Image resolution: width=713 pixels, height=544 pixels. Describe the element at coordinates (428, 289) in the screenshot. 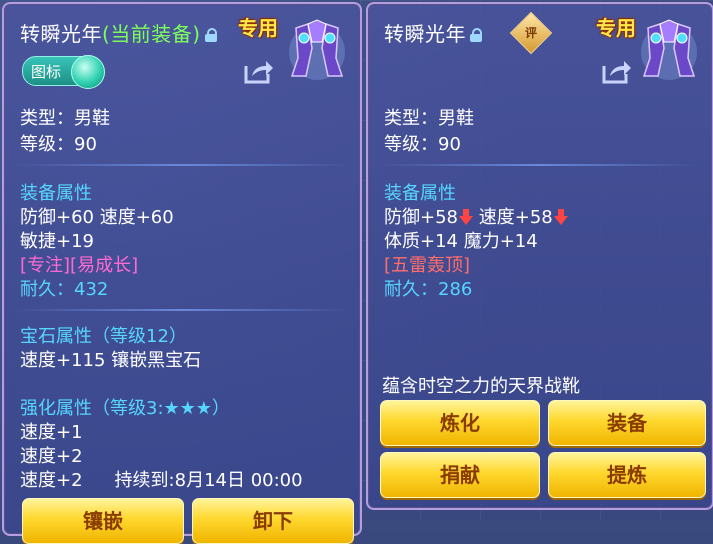

I see `durability: 耐久：286` at that location.